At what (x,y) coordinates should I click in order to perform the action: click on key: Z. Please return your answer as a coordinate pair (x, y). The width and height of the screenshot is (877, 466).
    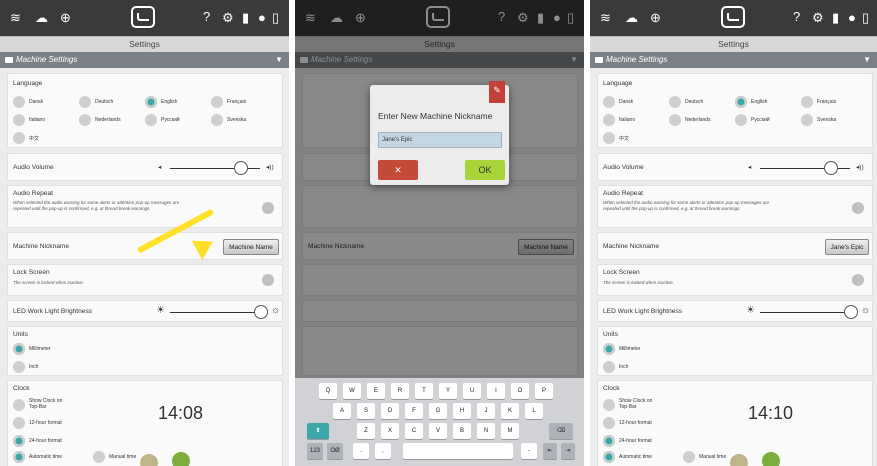
    Looking at the image, I should click on (366, 431).